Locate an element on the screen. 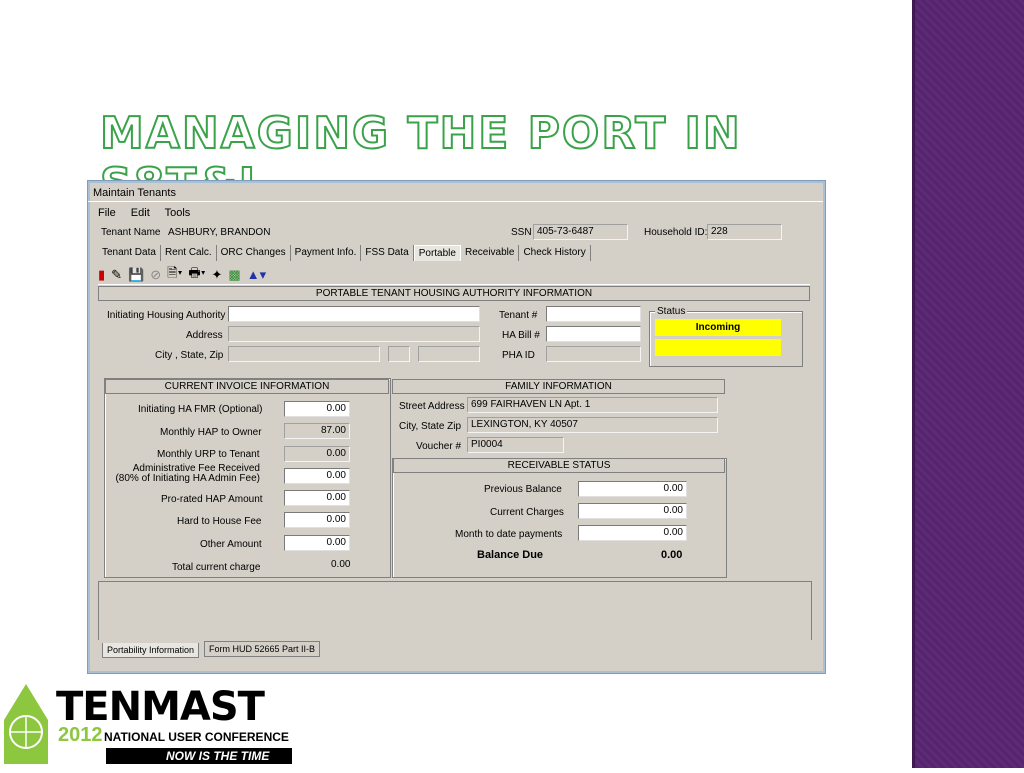 The width and height of the screenshot is (1024, 773). voucher-field: PI0004 is located at coordinates (515, 445).